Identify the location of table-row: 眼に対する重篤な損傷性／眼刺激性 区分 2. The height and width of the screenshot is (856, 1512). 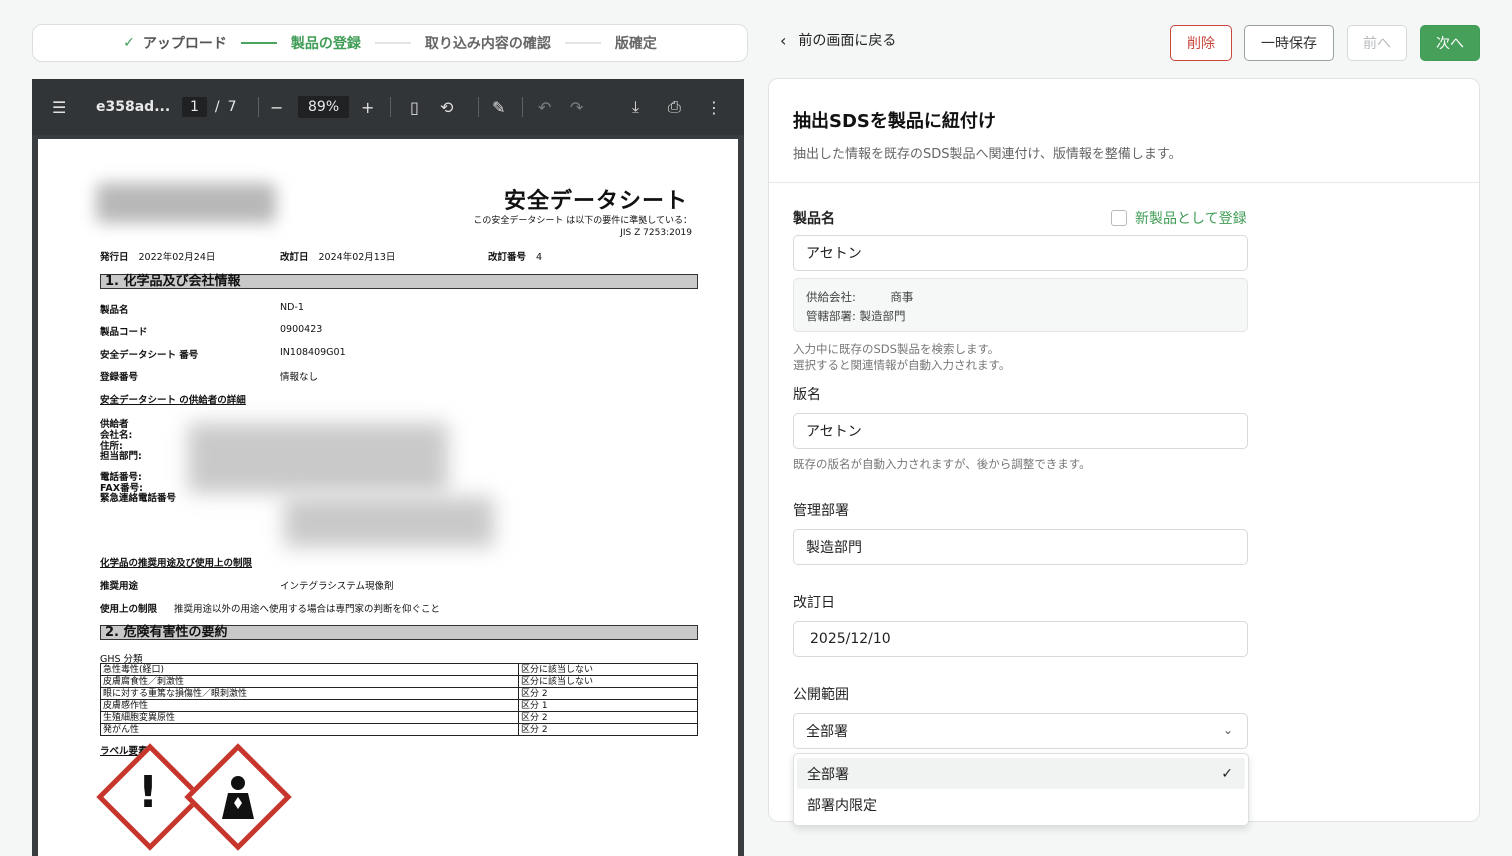
(399, 693).